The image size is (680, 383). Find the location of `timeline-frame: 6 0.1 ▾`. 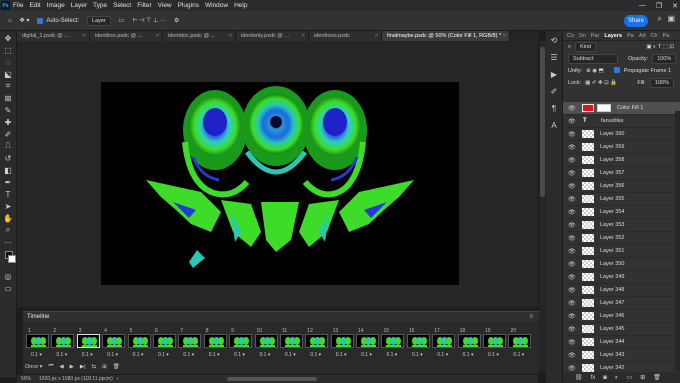

timeline-frame: 6 0.1 ▾ is located at coordinates (164, 345).